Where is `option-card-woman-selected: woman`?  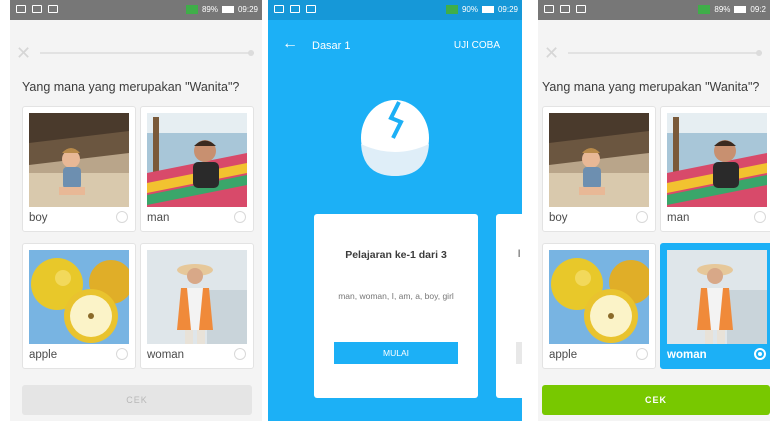 option-card-woman-selected: woman is located at coordinates (715, 306).